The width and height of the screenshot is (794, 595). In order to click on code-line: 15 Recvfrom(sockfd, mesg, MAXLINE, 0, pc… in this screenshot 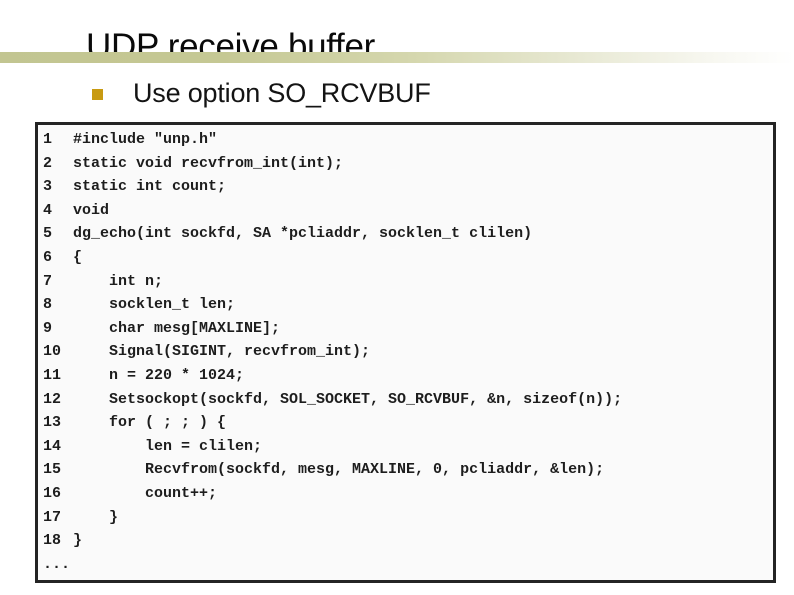, I will do `click(405, 473)`.